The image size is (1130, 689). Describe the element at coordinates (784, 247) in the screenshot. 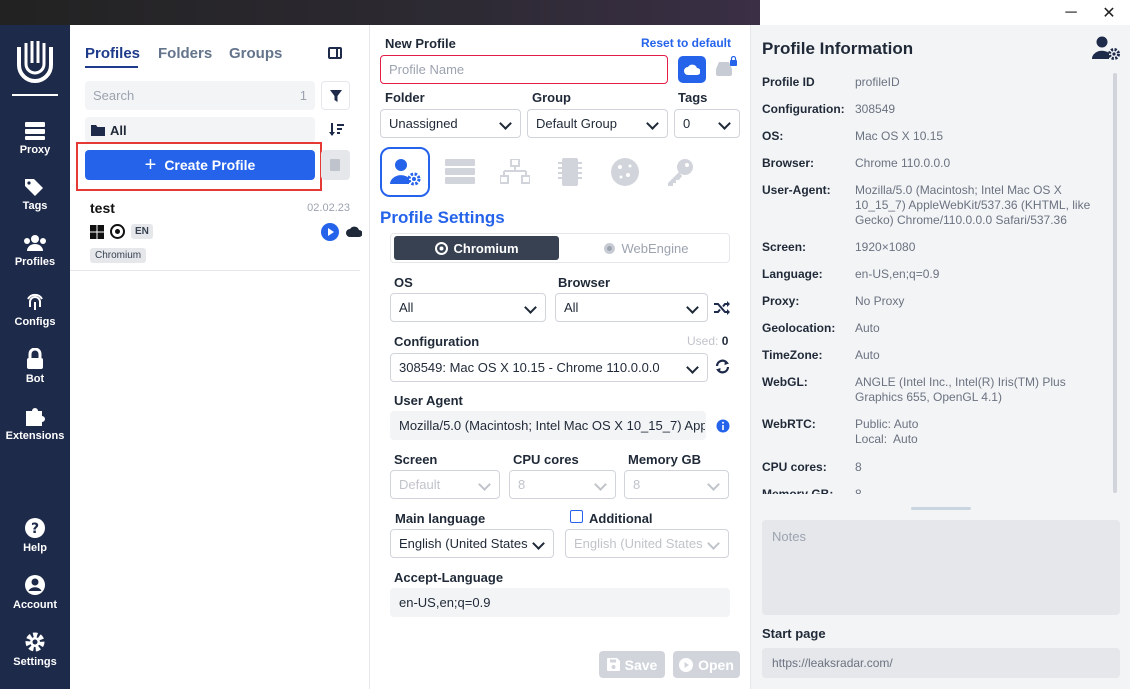

I see `info-key: Screen:` at that location.